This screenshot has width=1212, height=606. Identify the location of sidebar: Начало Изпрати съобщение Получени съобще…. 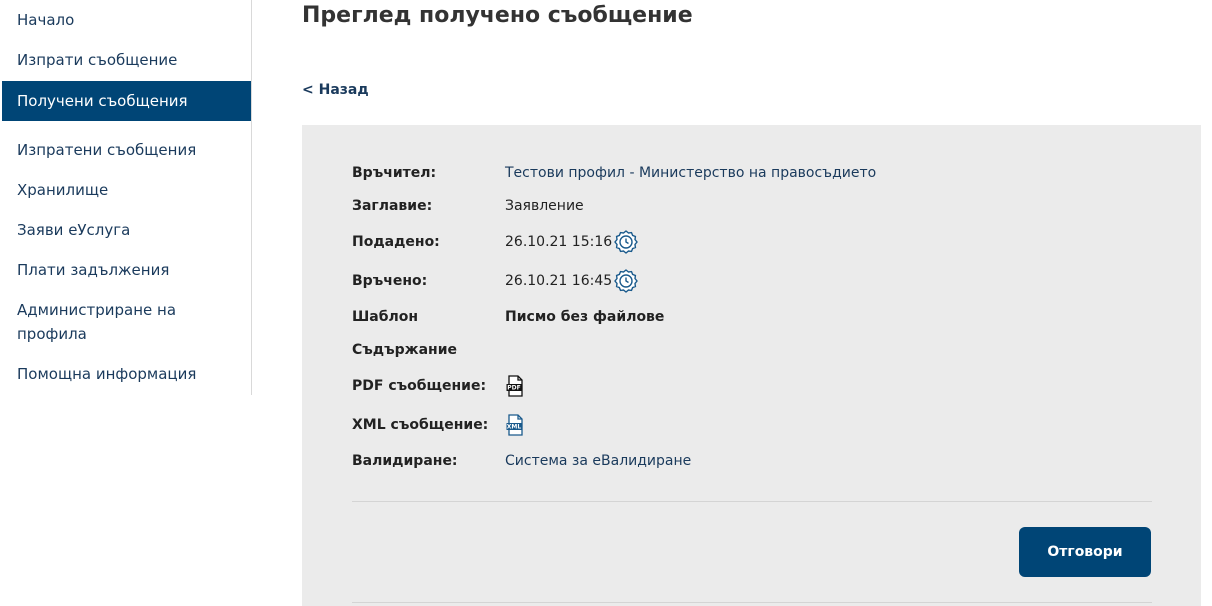
(126, 197).